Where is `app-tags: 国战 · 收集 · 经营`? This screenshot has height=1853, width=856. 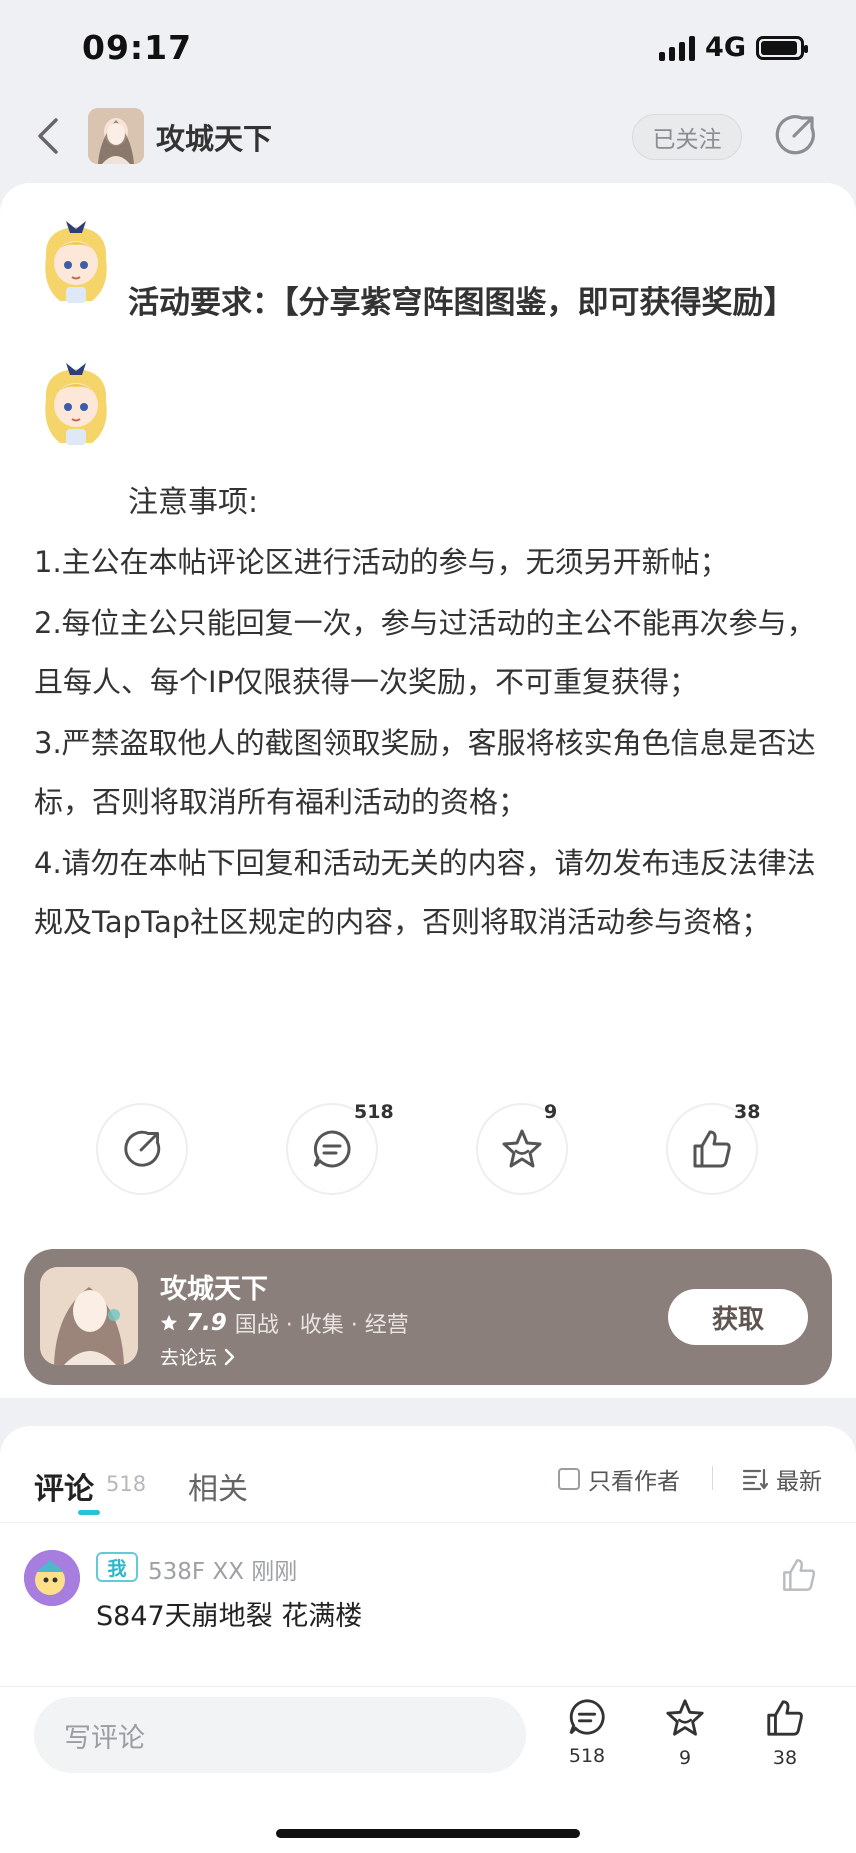
app-tags: 国战 · 收集 · 经营 is located at coordinates (321, 1325).